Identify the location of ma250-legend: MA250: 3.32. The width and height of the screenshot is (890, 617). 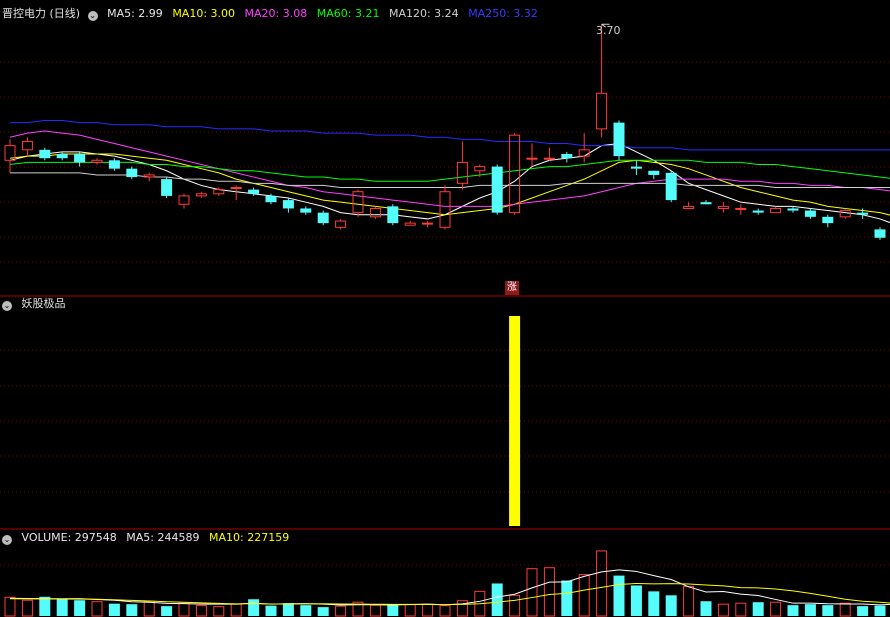
(503, 13).